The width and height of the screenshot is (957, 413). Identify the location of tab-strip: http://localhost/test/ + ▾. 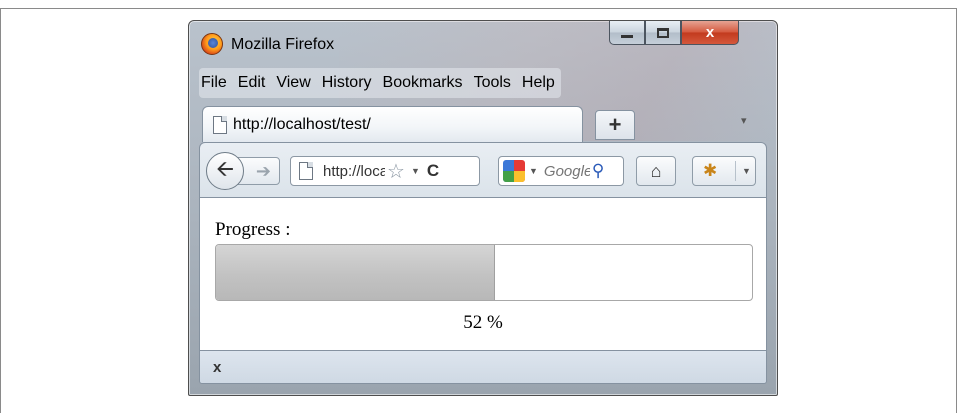
(483, 124).